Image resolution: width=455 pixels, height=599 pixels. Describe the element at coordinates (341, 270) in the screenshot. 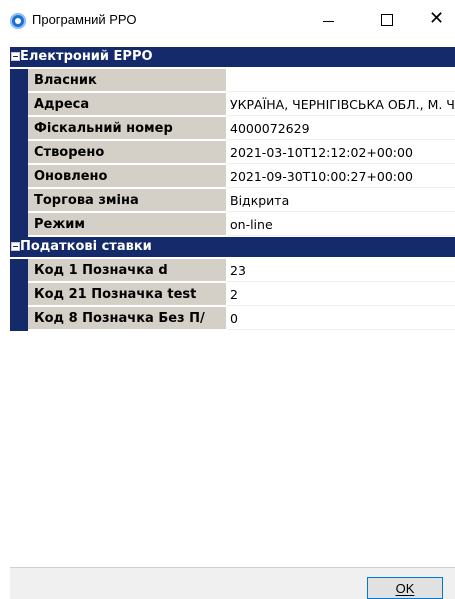

I see `property-value: 23` at that location.